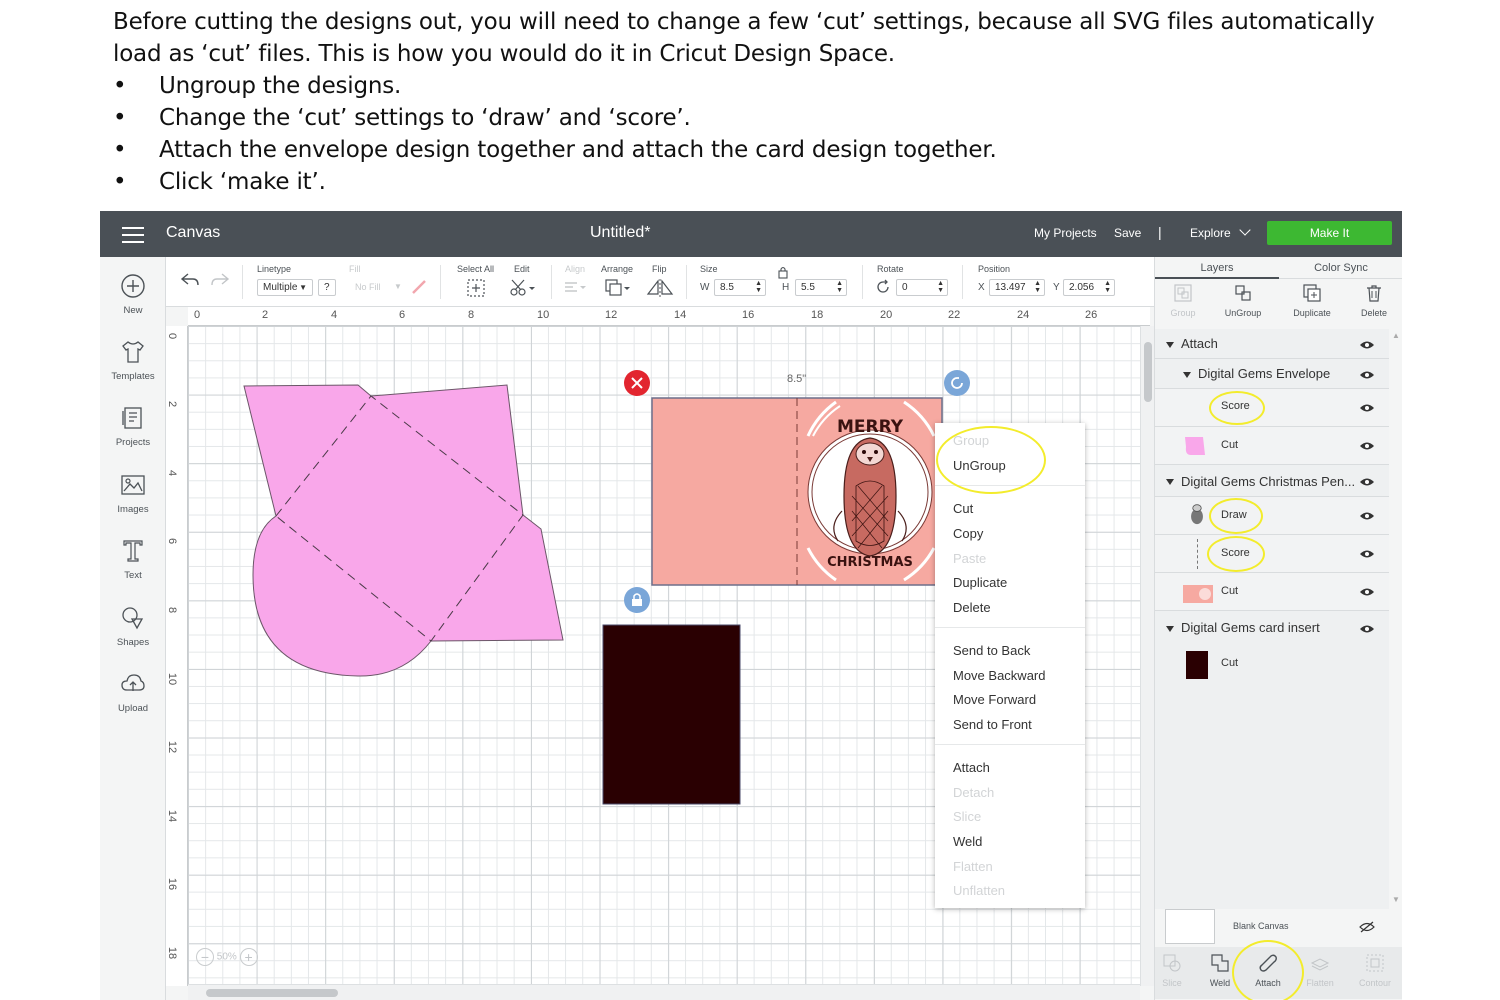  I want to click on menu-item-delete: Delete, so click(972, 607).